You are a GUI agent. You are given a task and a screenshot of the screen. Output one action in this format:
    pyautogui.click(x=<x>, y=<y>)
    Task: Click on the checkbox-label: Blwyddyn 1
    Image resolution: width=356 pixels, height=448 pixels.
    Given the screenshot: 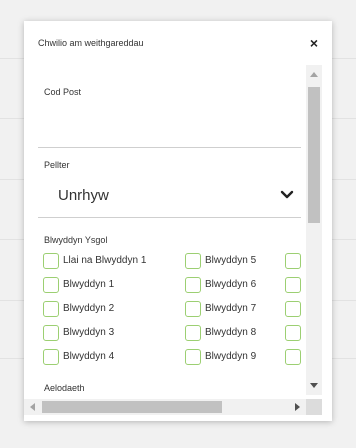 What is the action you would take?
    pyautogui.click(x=89, y=284)
    